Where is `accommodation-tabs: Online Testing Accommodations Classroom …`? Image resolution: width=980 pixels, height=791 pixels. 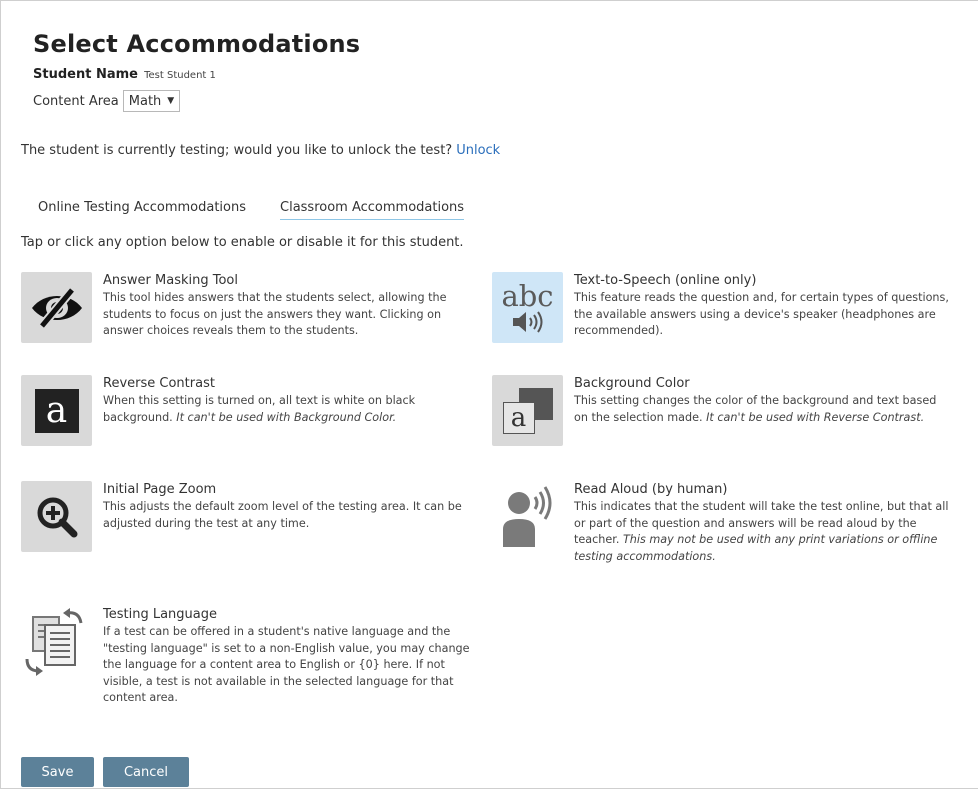 accommodation-tabs: Online Testing Accommodations Classroom … is located at coordinates (251, 210).